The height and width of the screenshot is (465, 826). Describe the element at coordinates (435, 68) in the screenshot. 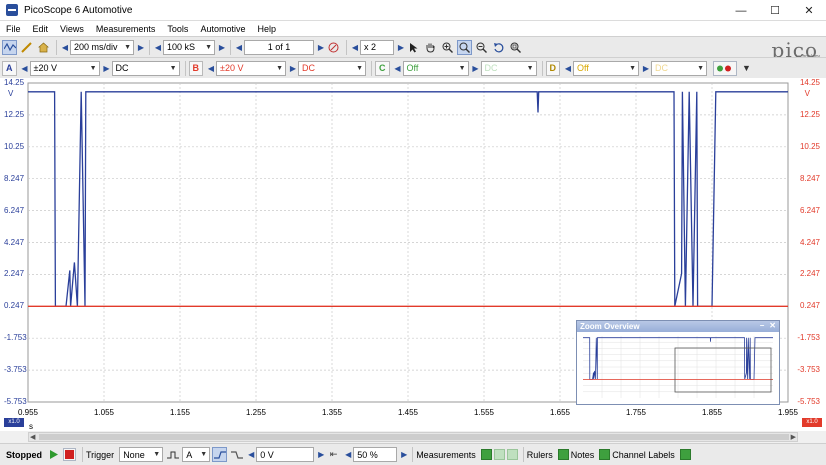

I see `channel-c-range-select: Off ▼` at that location.